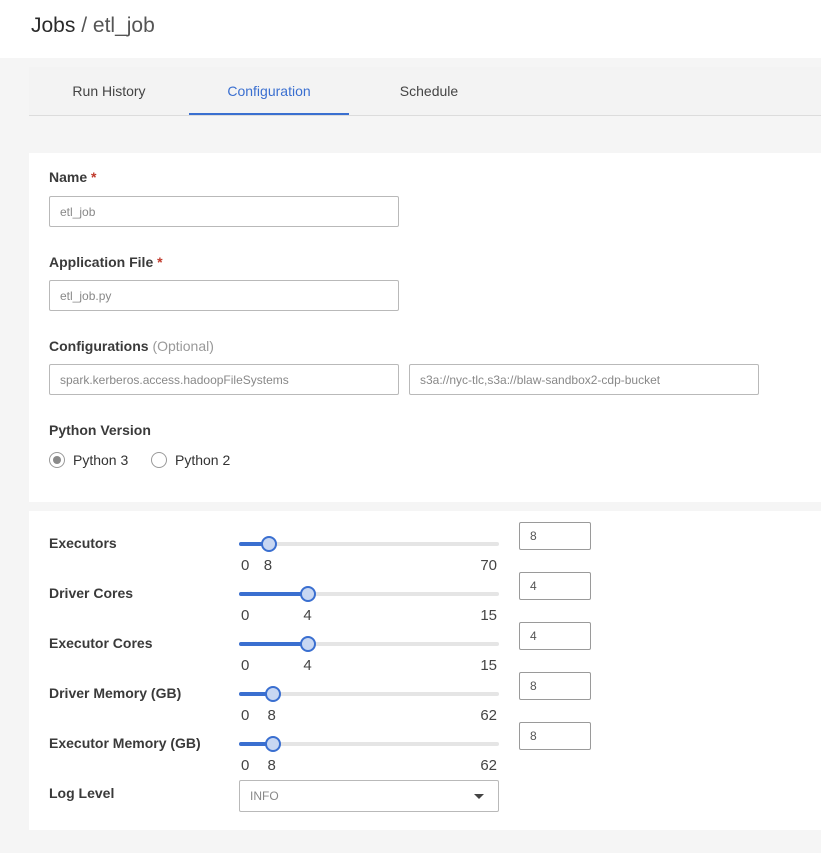  What do you see at coordinates (410, 29) in the screenshot?
I see `top-bar: Jobs / etl_job` at bounding box center [410, 29].